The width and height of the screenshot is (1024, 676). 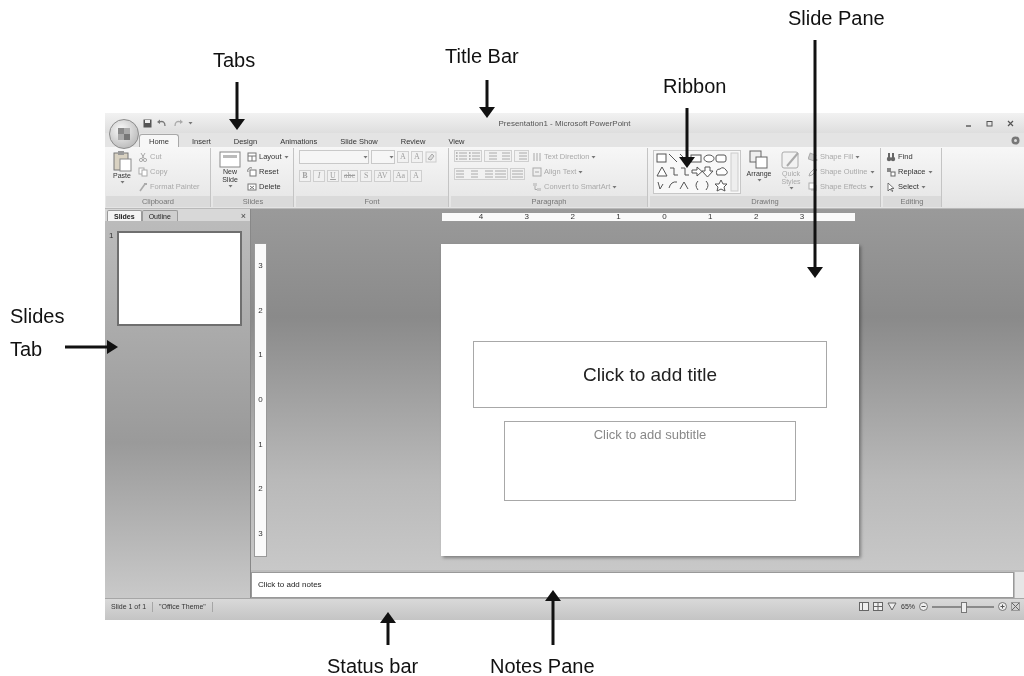 What do you see at coordinates (234, 60) in the screenshot?
I see `callout-label: Tabs` at bounding box center [234, 60].